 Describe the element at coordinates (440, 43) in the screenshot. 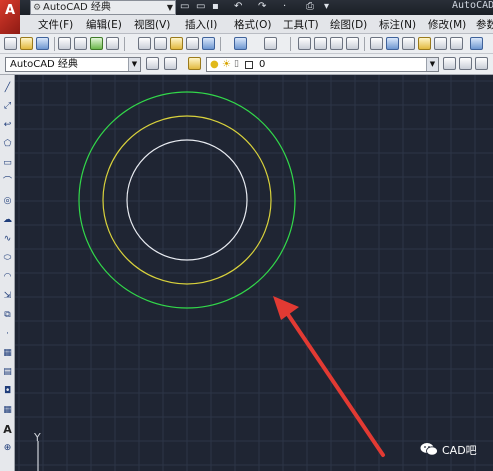

I see `markup-icon` at that location.